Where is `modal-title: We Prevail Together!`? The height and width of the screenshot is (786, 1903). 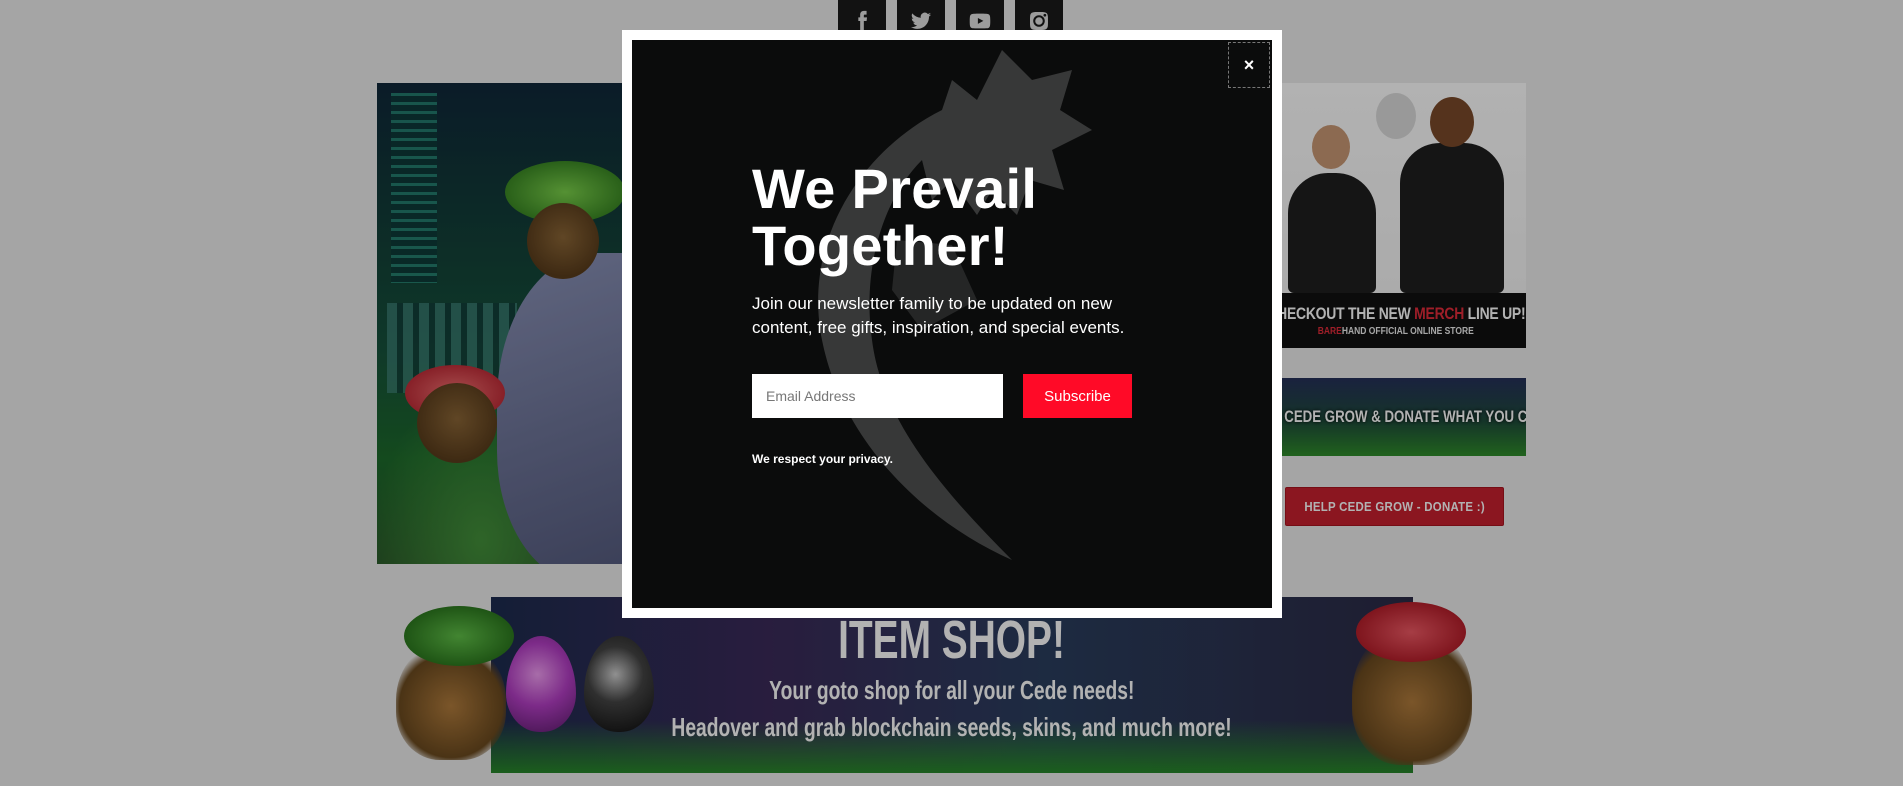 modal-title: We Prevail Together! is located at coordinates (962, 217).